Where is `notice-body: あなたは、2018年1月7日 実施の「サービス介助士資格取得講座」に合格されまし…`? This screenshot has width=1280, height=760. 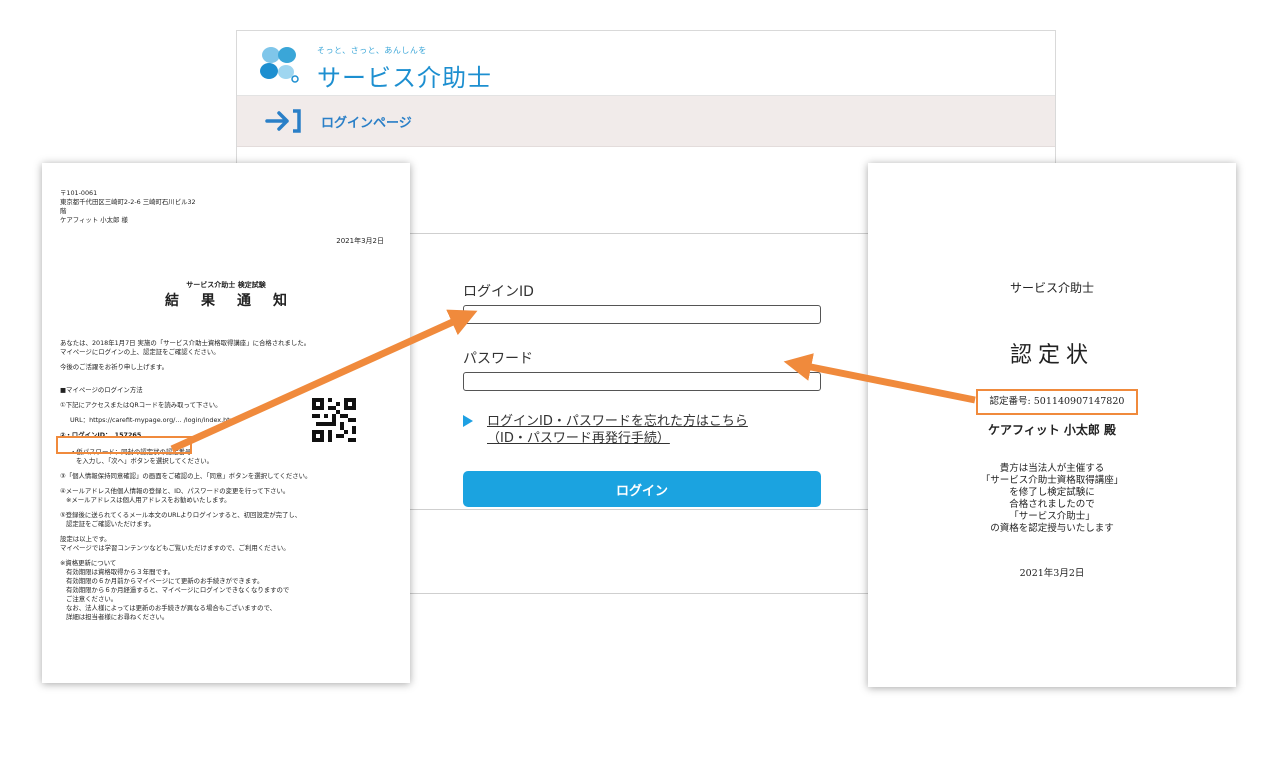
notice-body: あなたは、2018年1月7日 実施の「サービス介助士資格取得講座」に合格されまし… is located at coordinates (225, 483).